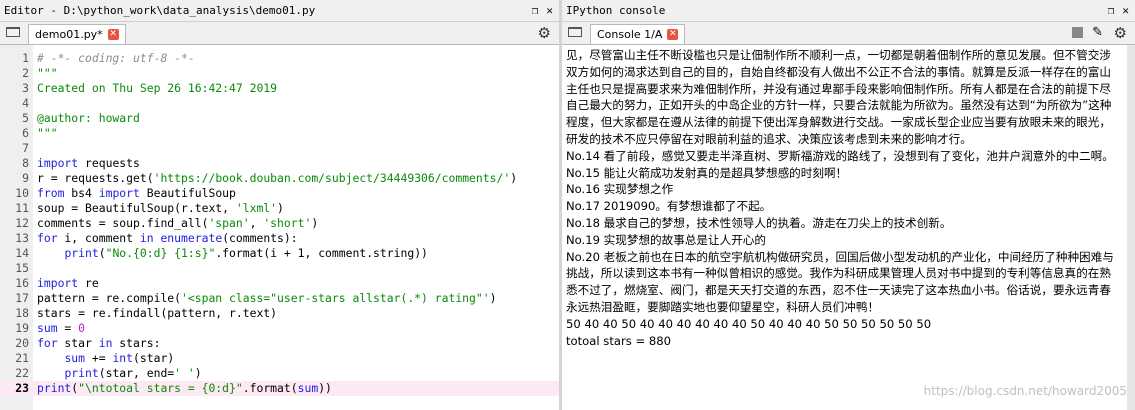 This screenshot has height=410, width=1135. I want to click on code-token: stars = re.findall(pattern, r.text), so click(157, 313).